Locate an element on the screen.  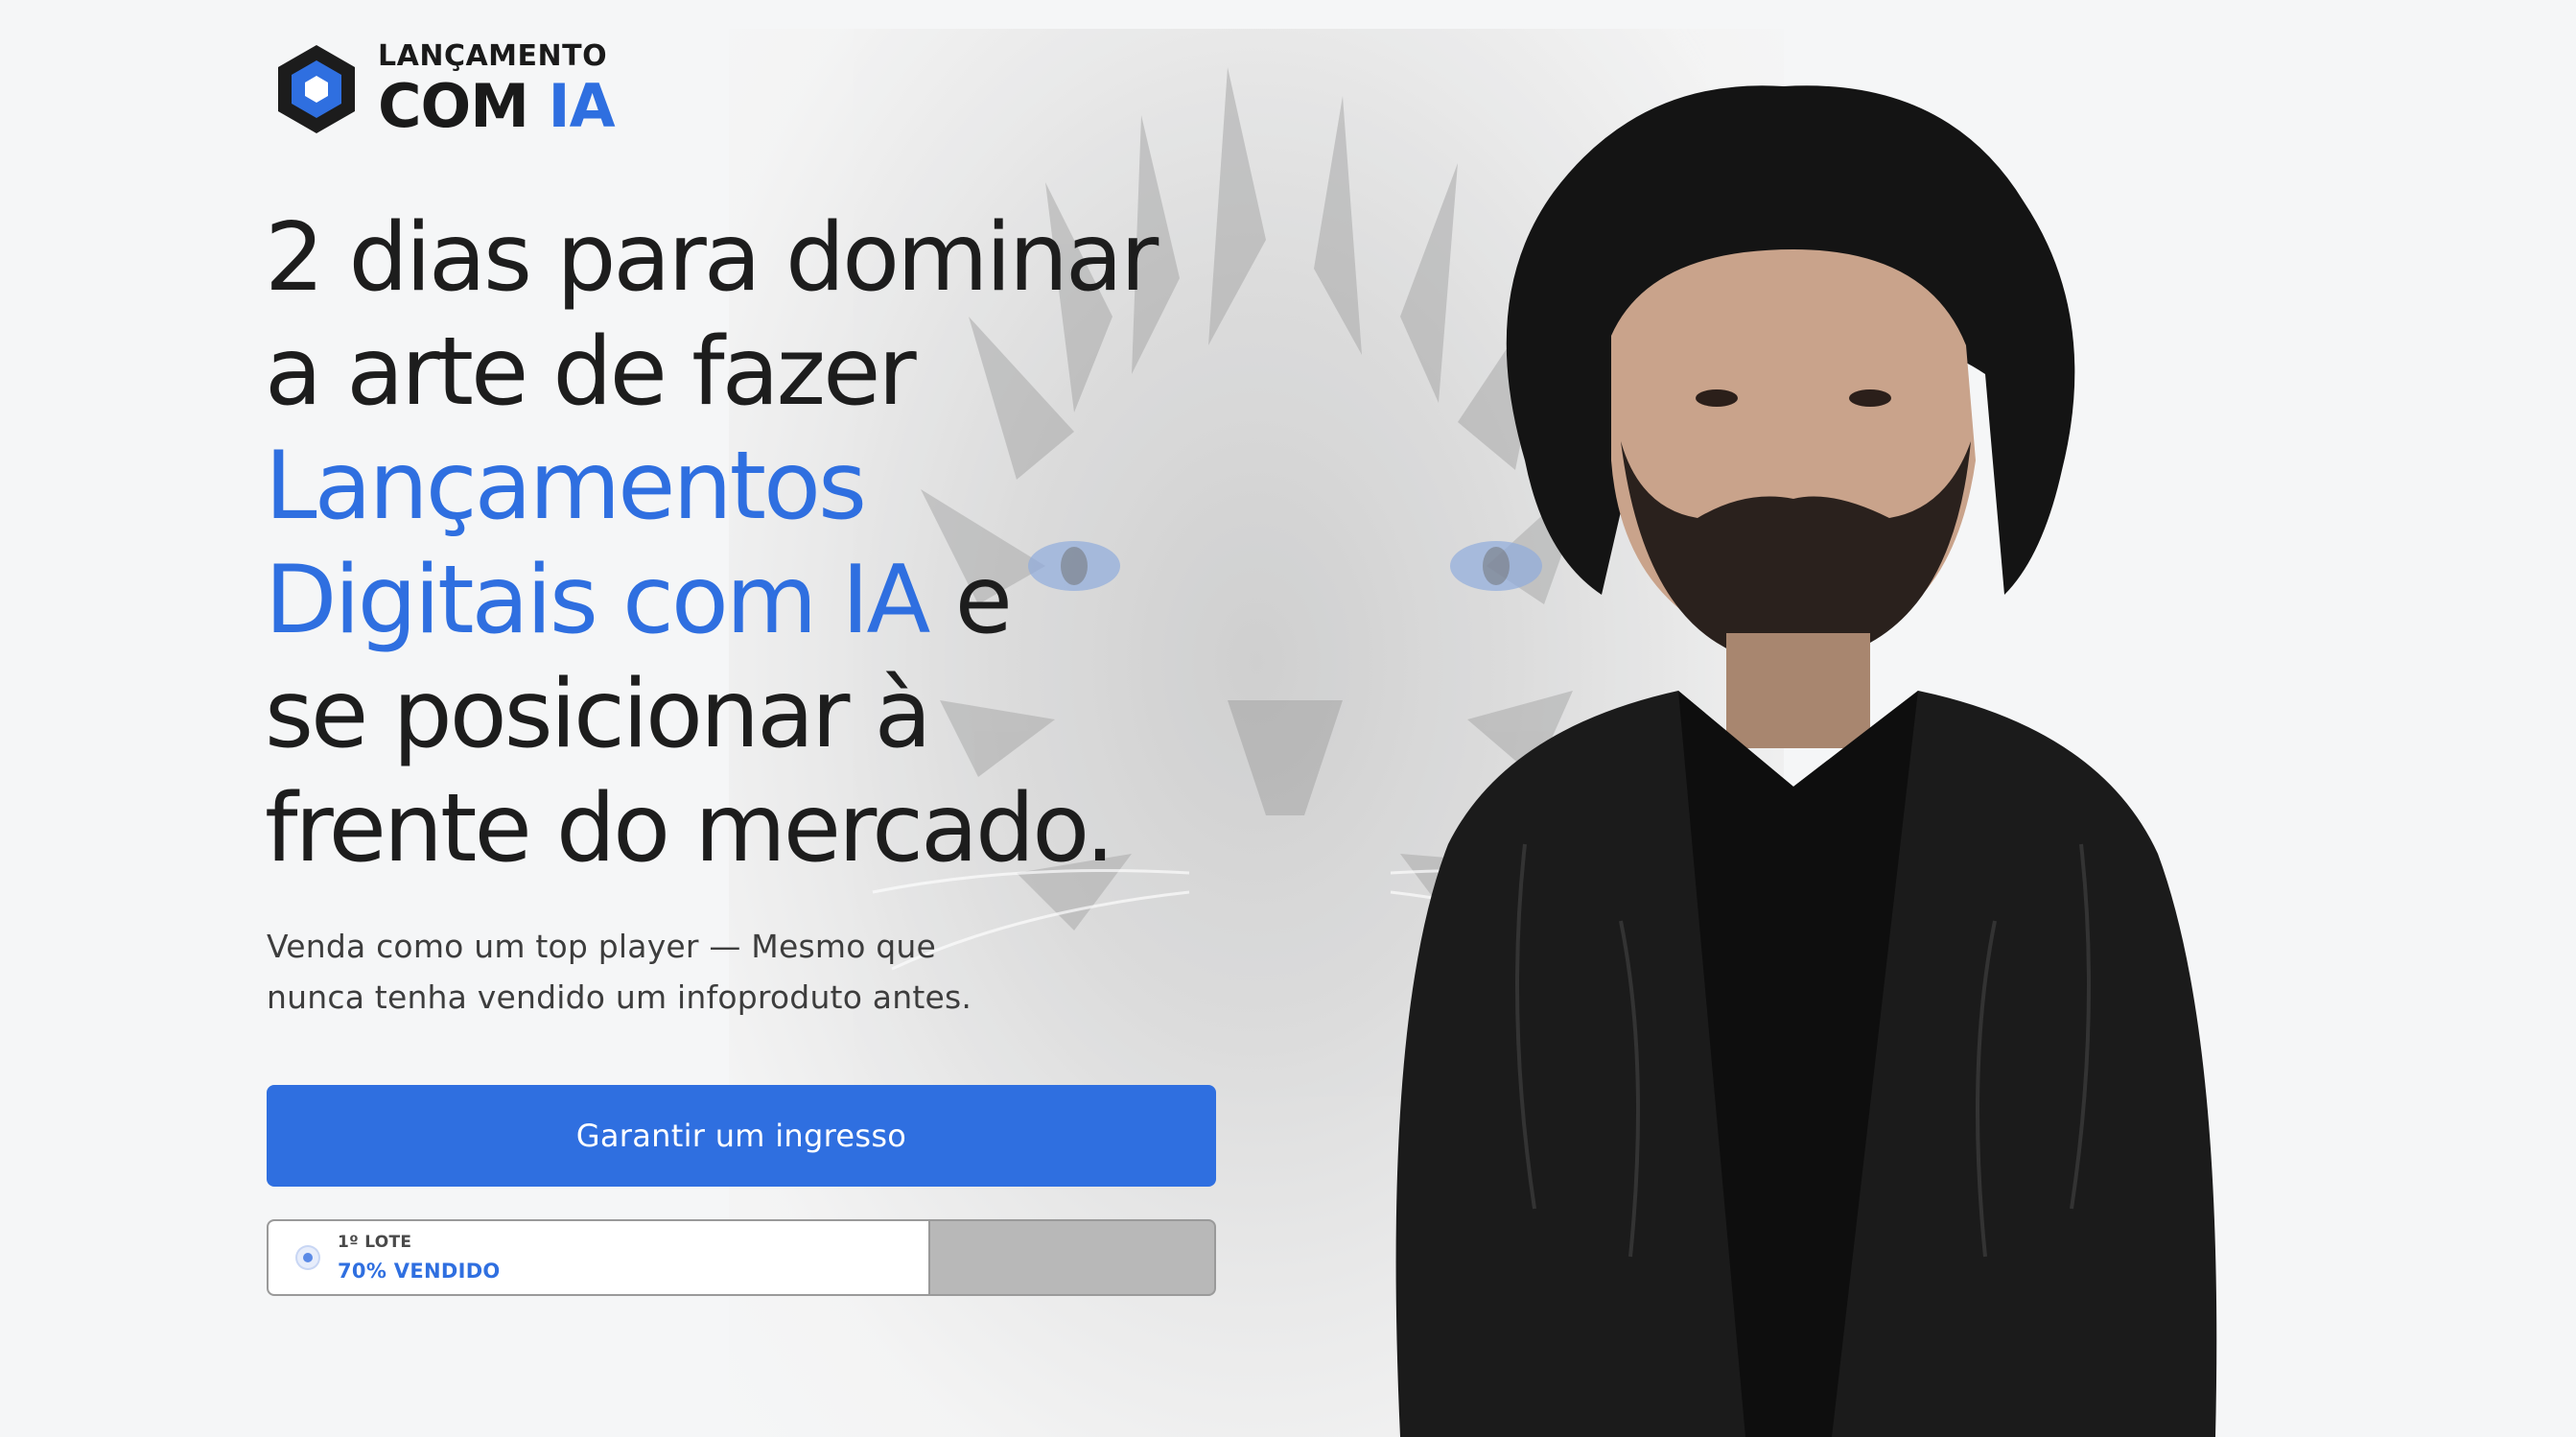
ticket-sold-label: 70% VENDIDO is located at coordinates (419, 1271).